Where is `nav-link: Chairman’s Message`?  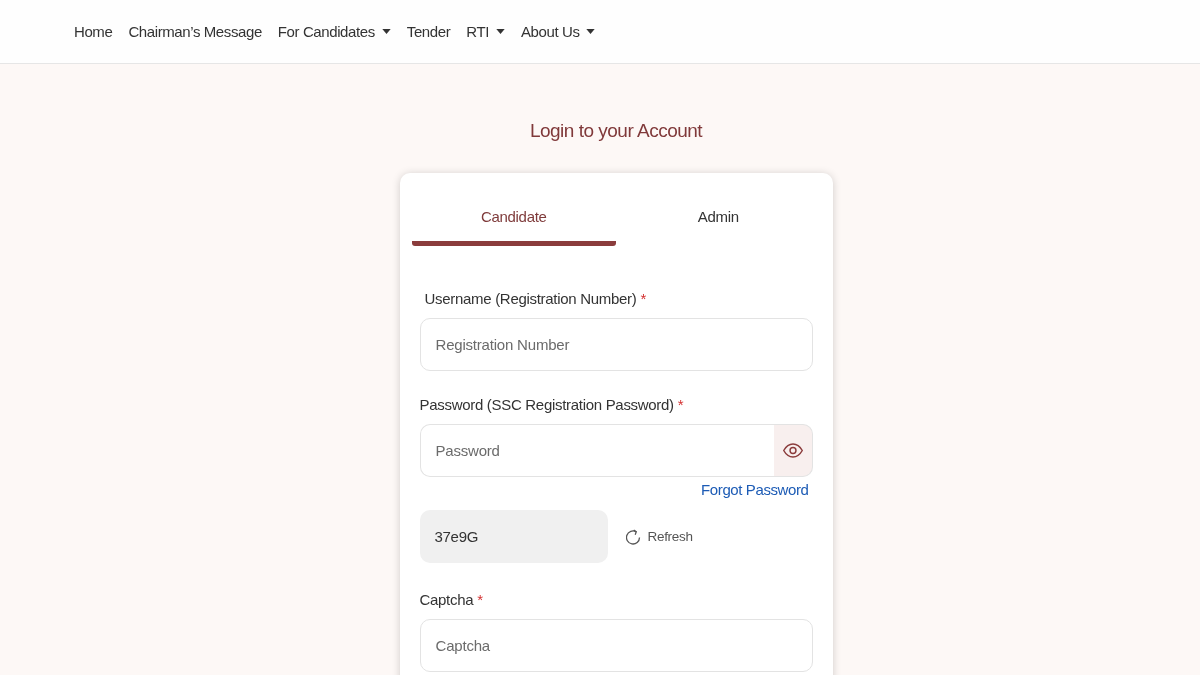 nav-link: Chairman’s Message is located at coordinates (195, 31).